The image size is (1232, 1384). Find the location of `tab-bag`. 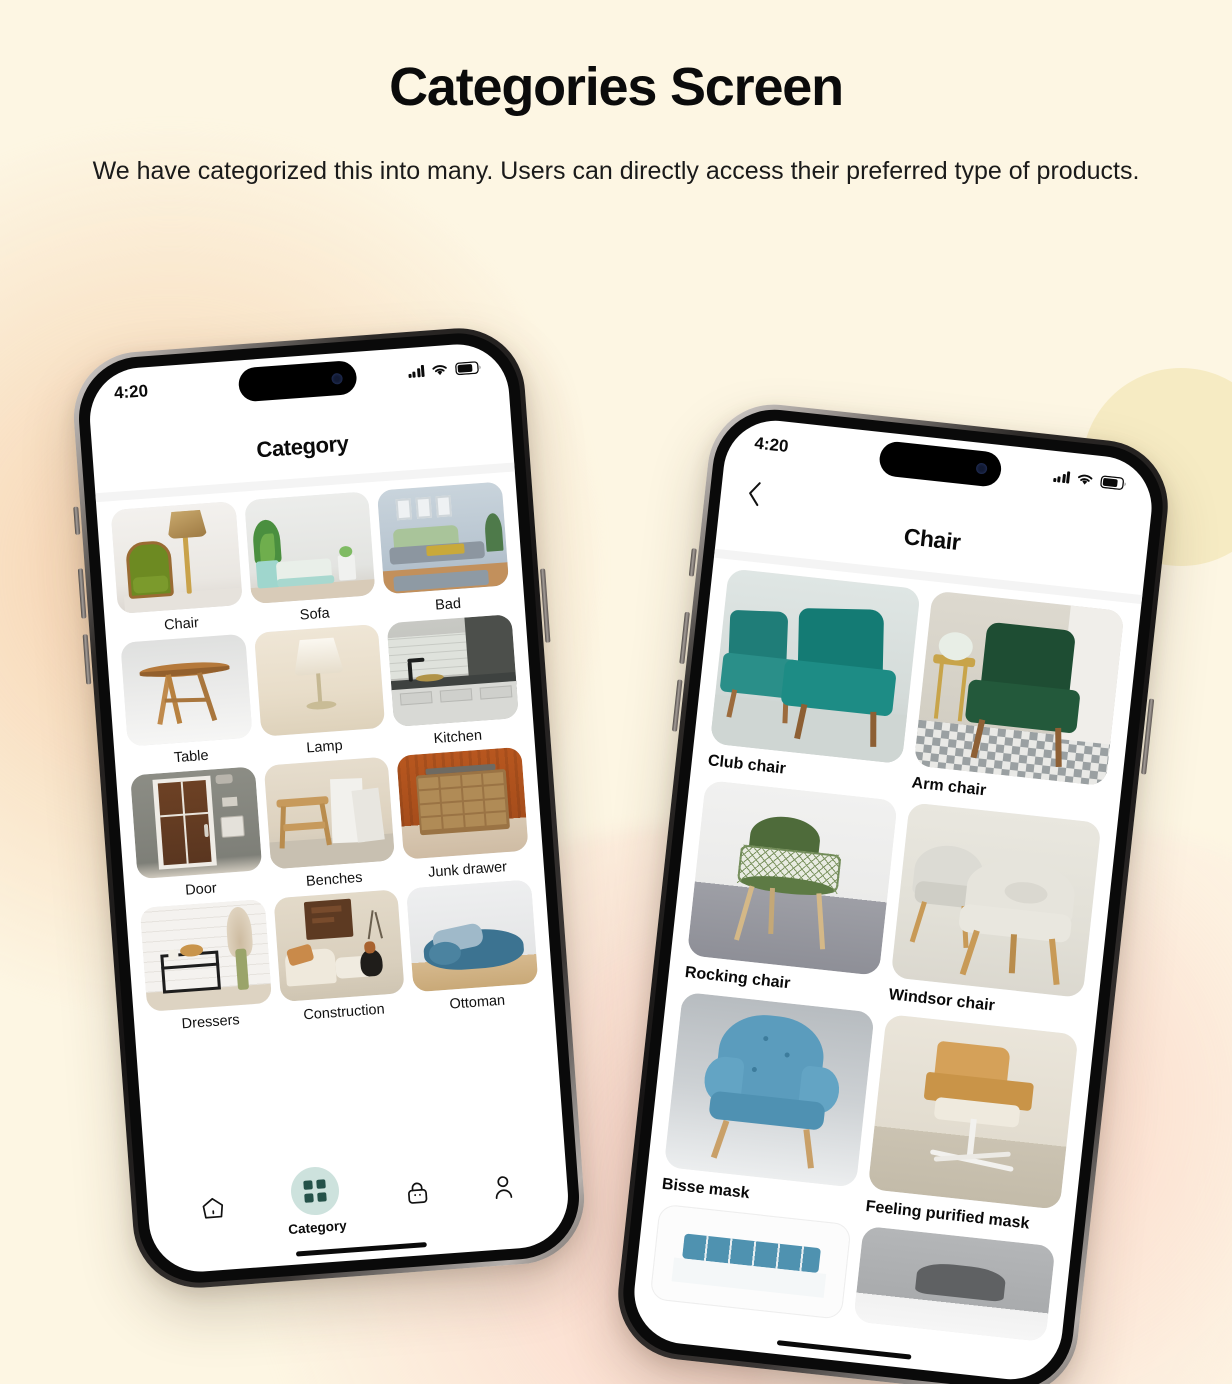

tab-bag is located at coordinates (418, 1193).